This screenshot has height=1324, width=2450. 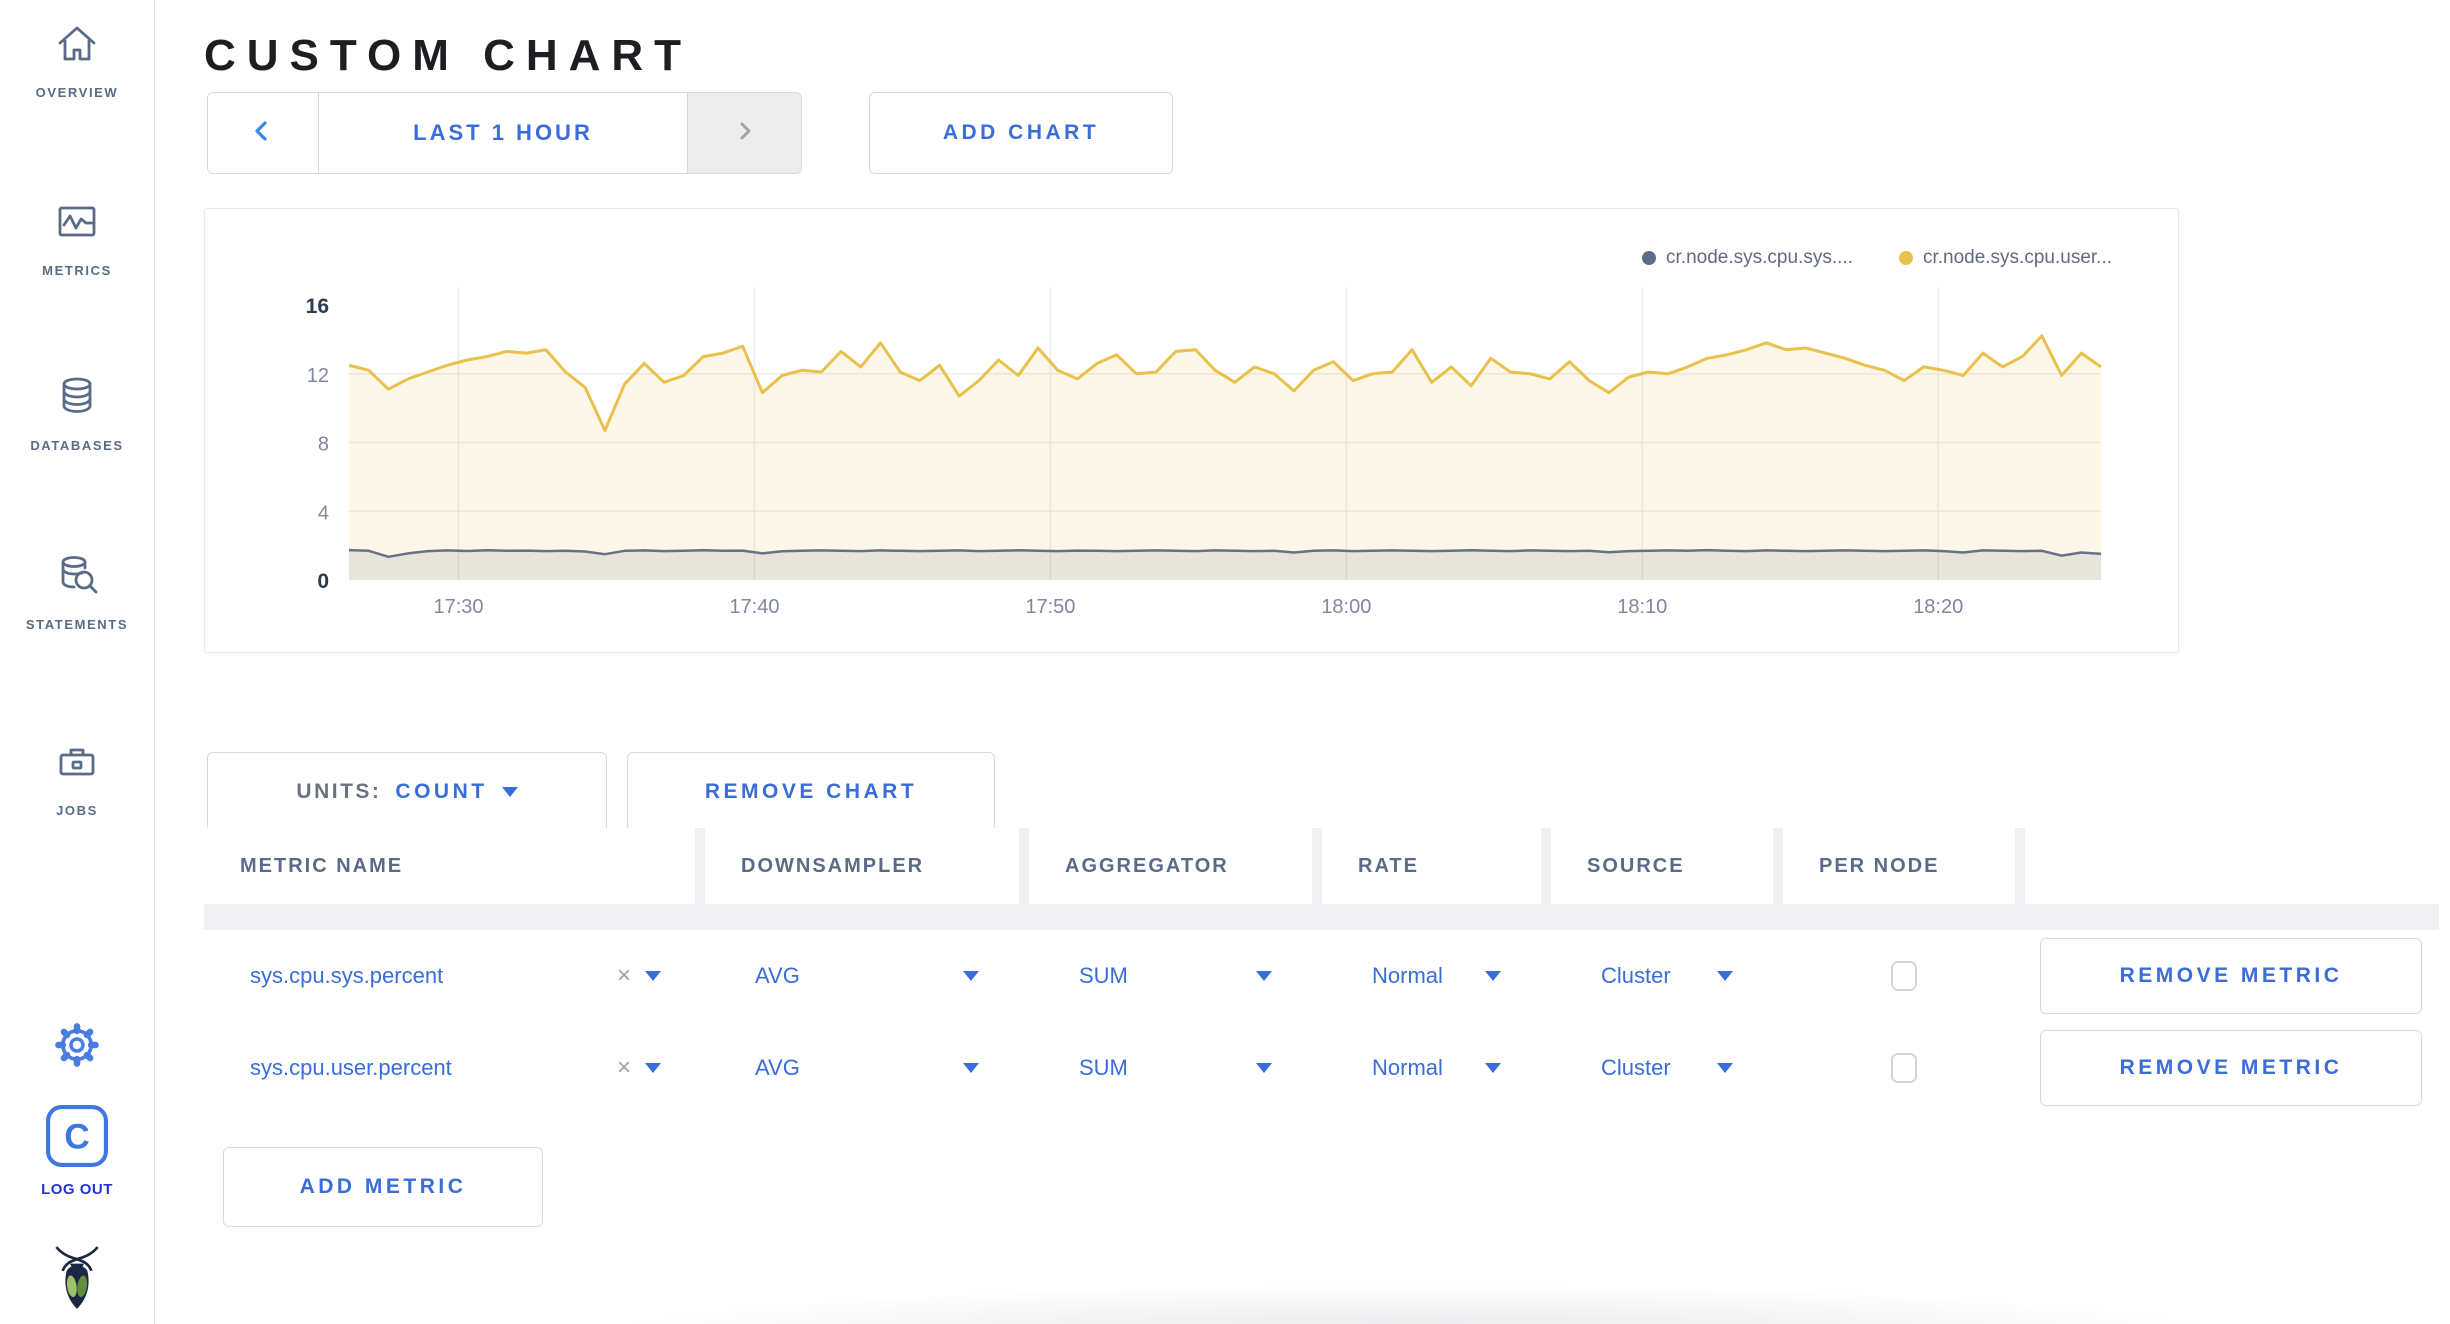 I want to click on cr.node.sys.cpu.sys-area, so click(x=1225, y=565).